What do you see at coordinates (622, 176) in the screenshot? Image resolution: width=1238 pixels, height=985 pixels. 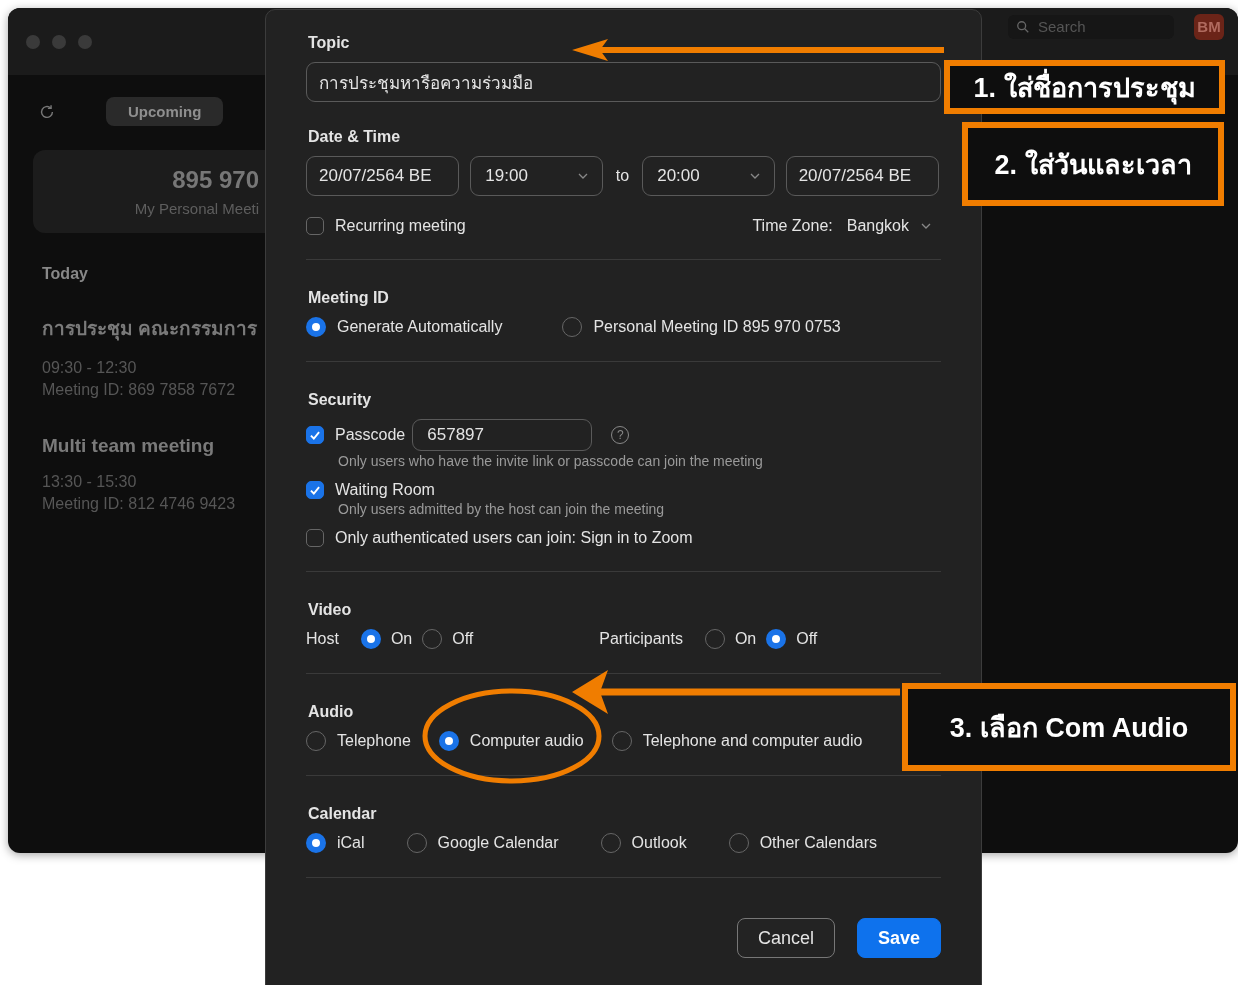 I see `to-label: to` at bounding box center [622, 176].